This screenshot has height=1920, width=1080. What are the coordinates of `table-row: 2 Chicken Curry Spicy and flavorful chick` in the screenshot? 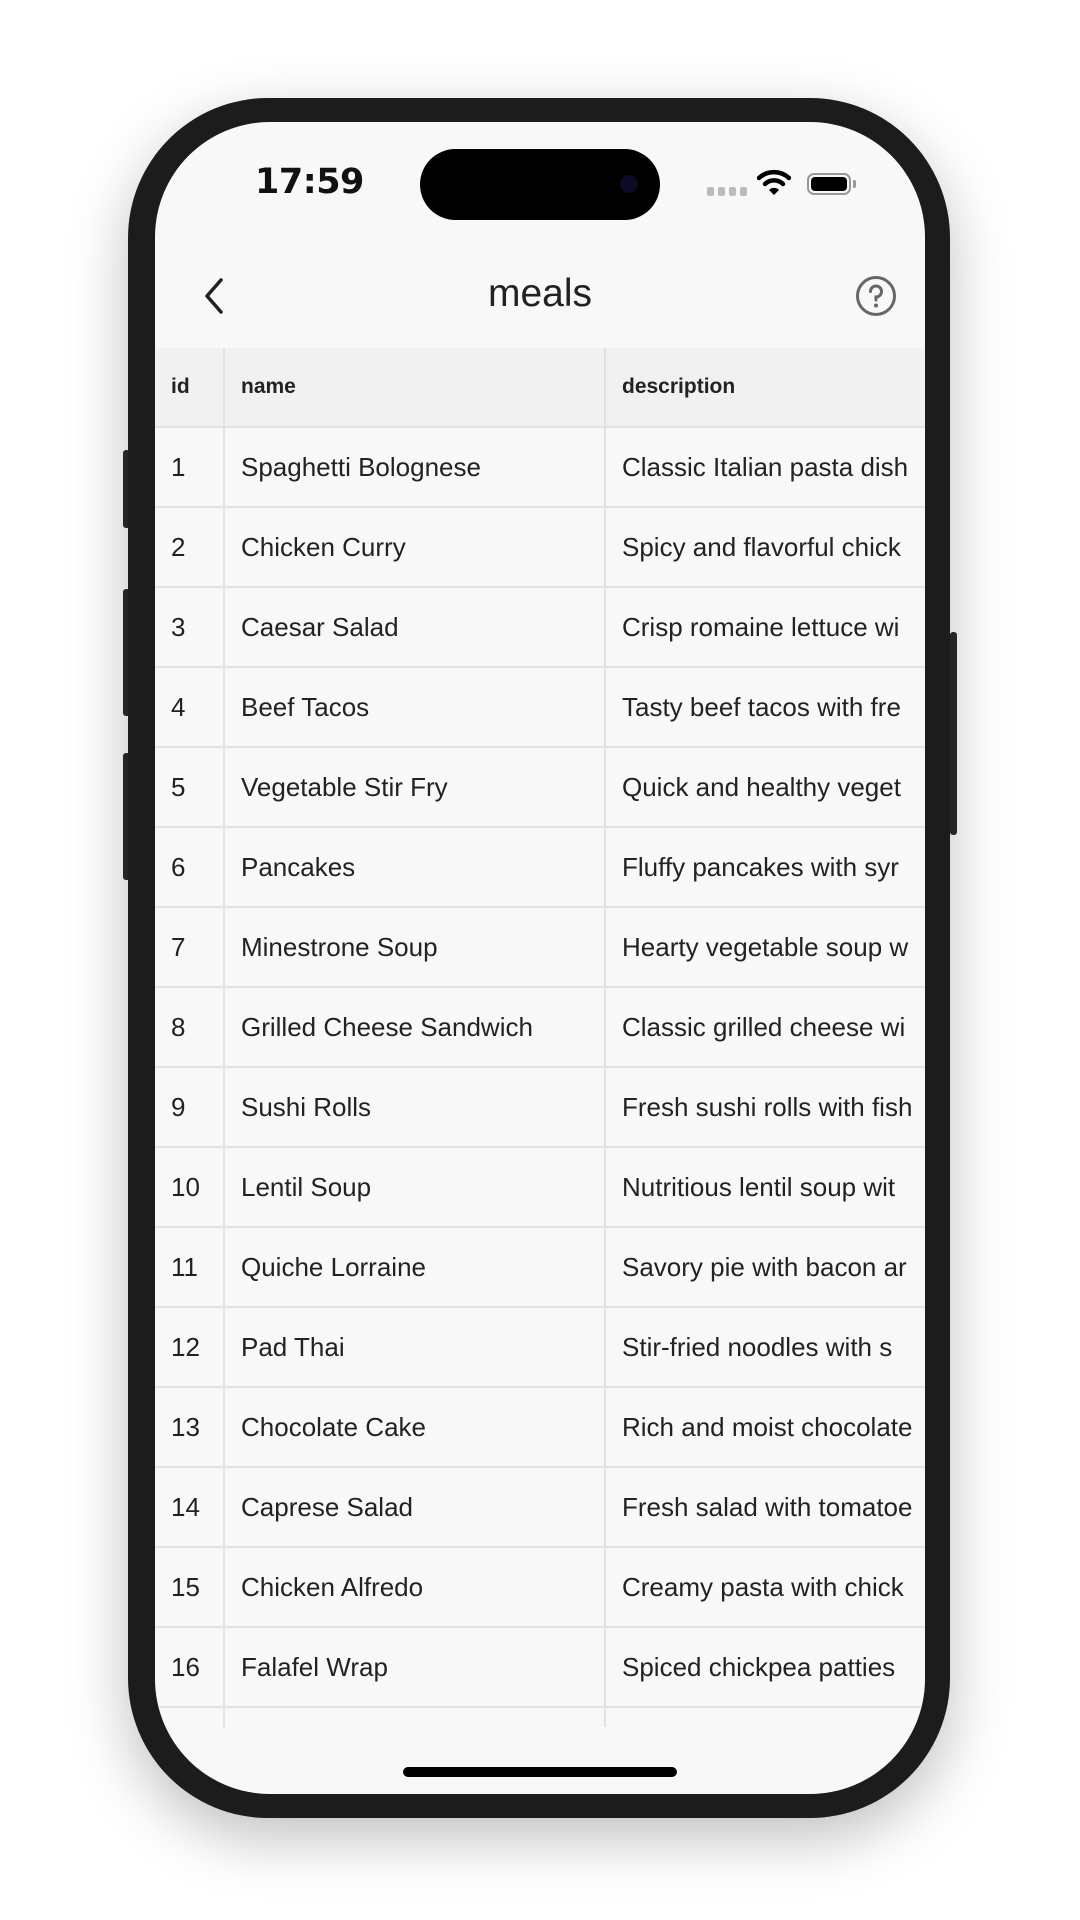 It's located at (540, 548).